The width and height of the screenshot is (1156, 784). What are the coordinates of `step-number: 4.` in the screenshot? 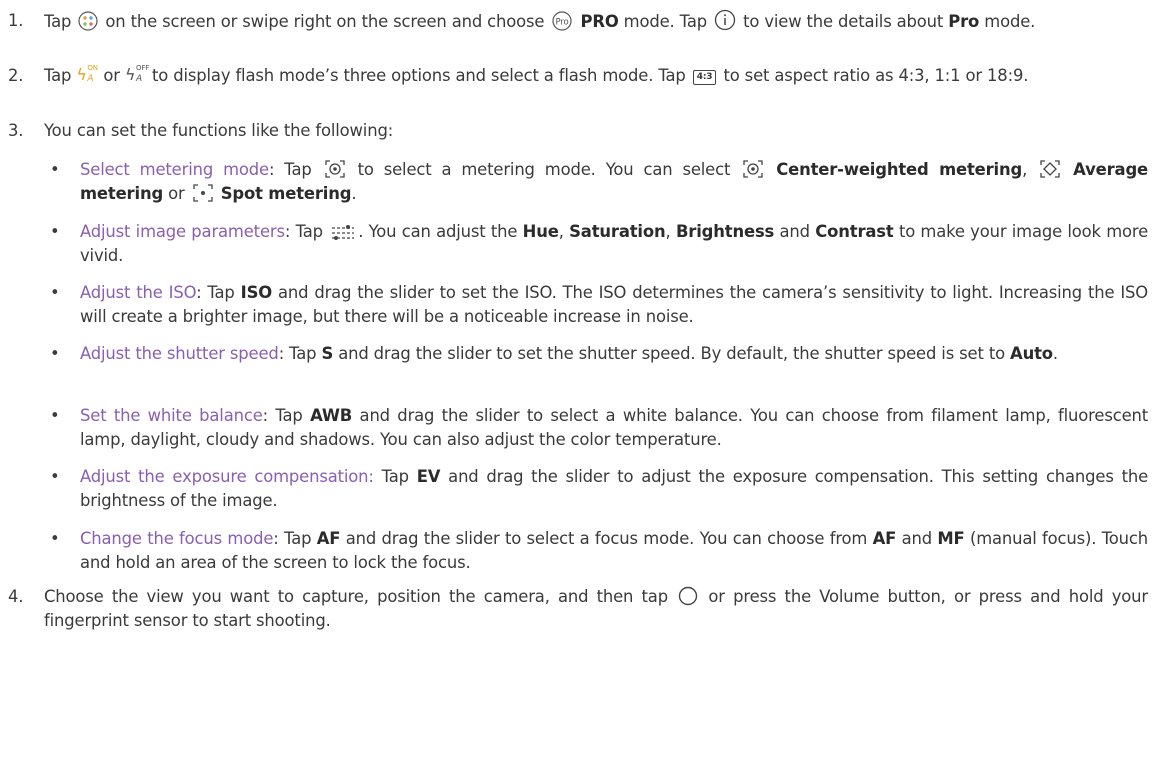 It's located at (16, 596).